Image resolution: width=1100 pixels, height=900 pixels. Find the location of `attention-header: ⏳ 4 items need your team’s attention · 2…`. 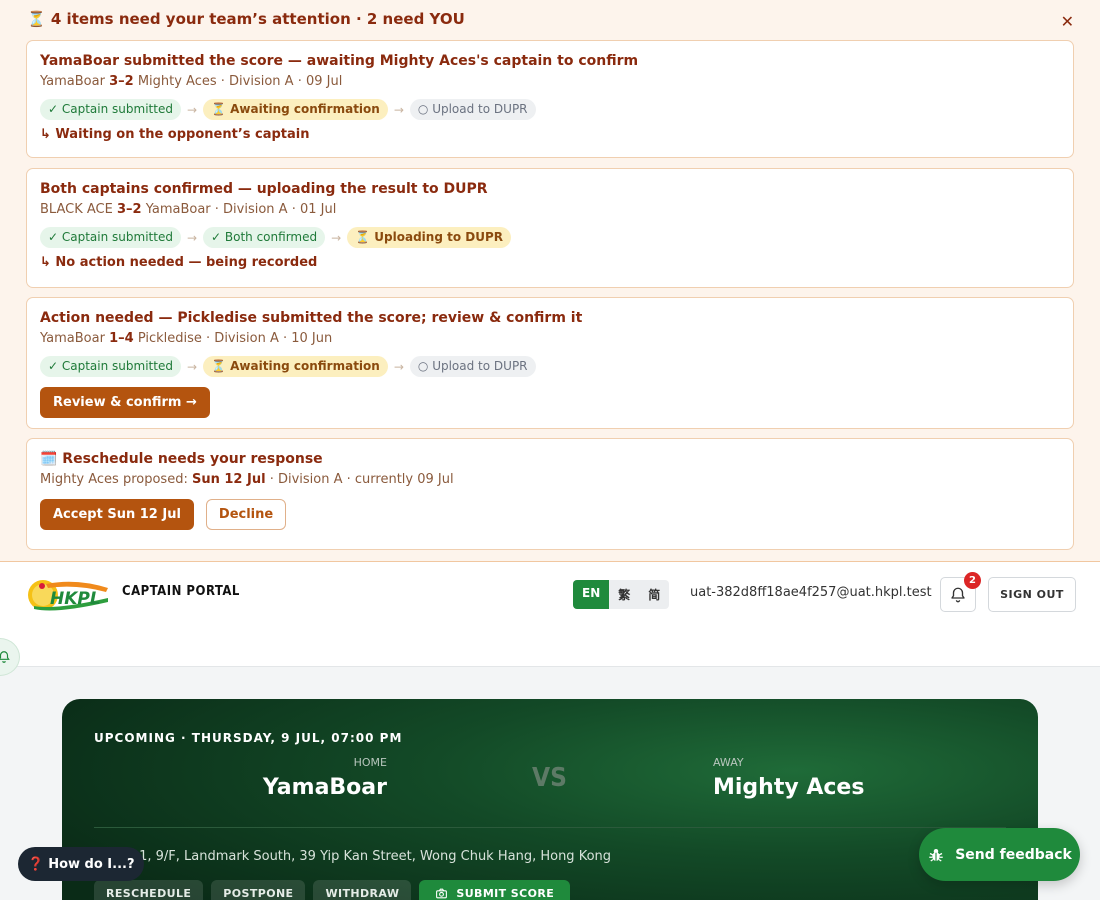

attention-header: ⏳ 4 items need your team’s attention · 2… is located at coordinates (246, 19).